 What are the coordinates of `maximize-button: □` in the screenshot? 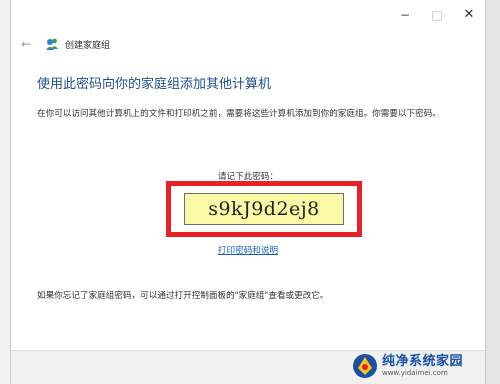 It's located at (437, 15).